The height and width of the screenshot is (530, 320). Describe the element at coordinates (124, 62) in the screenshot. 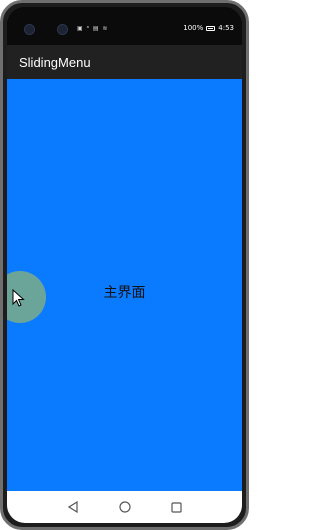

I see `app-bar: SlidingMenu` at that location.